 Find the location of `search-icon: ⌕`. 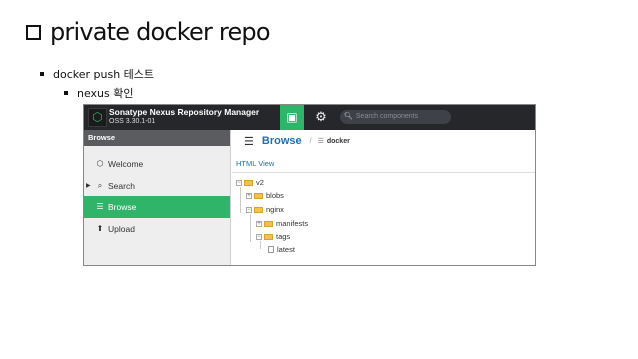

search-icon: ⌕ is located at coordinates (100, 185).